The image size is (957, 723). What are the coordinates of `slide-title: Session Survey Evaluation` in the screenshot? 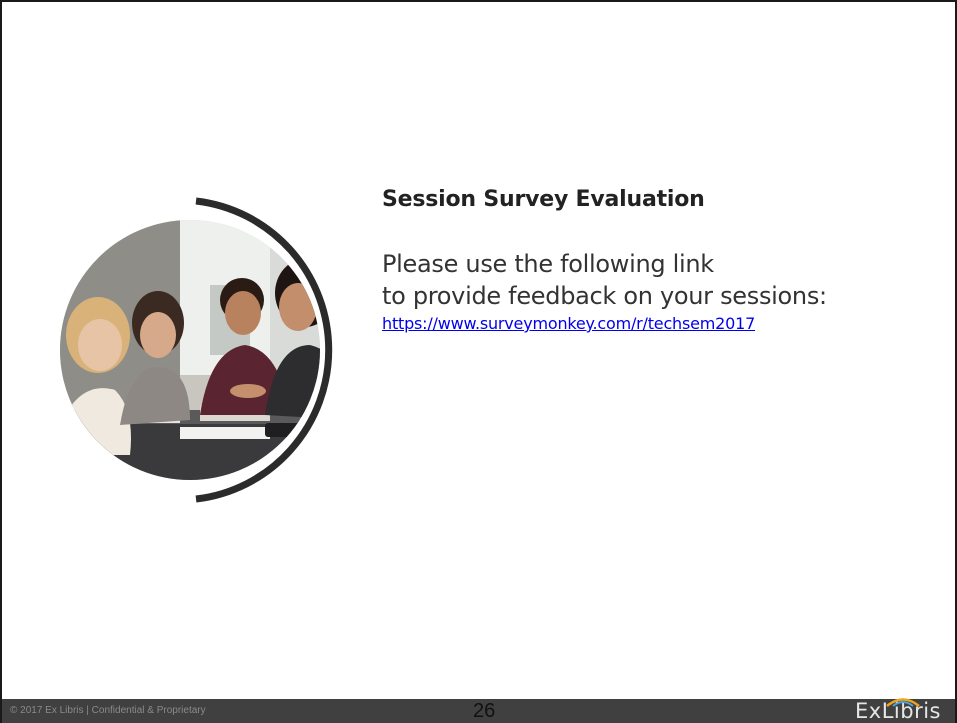 It's located at (543, 199).